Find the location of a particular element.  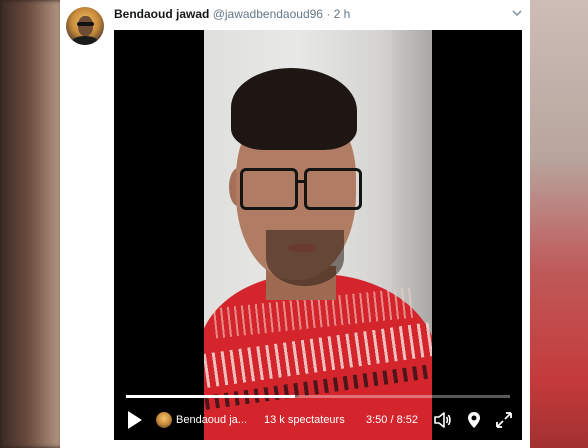

progress-bar is located at coordinates (318, 396).